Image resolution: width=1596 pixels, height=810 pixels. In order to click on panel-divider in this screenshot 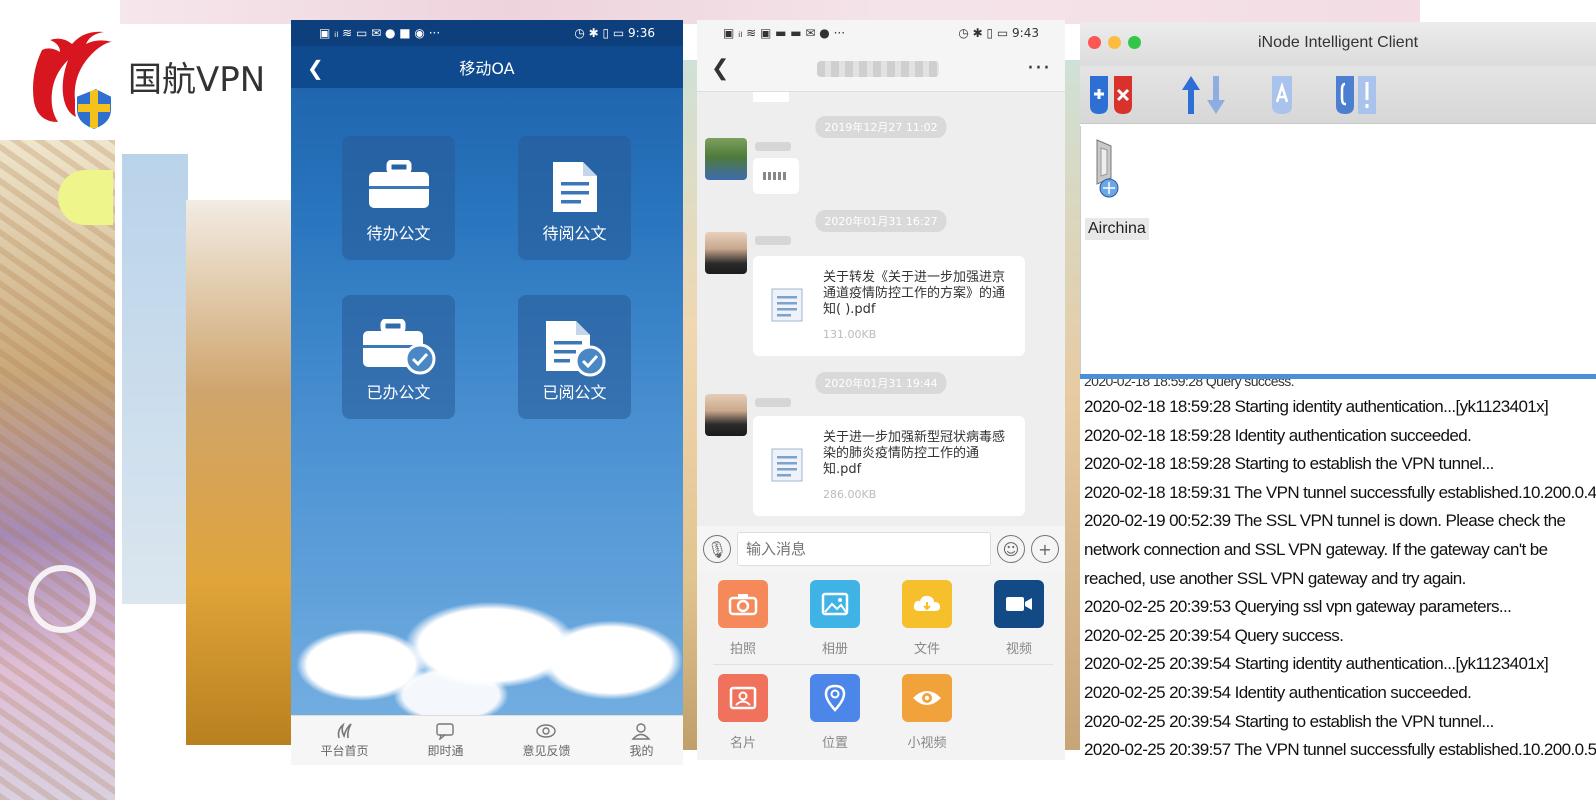, I will do `click(883, 664)`.